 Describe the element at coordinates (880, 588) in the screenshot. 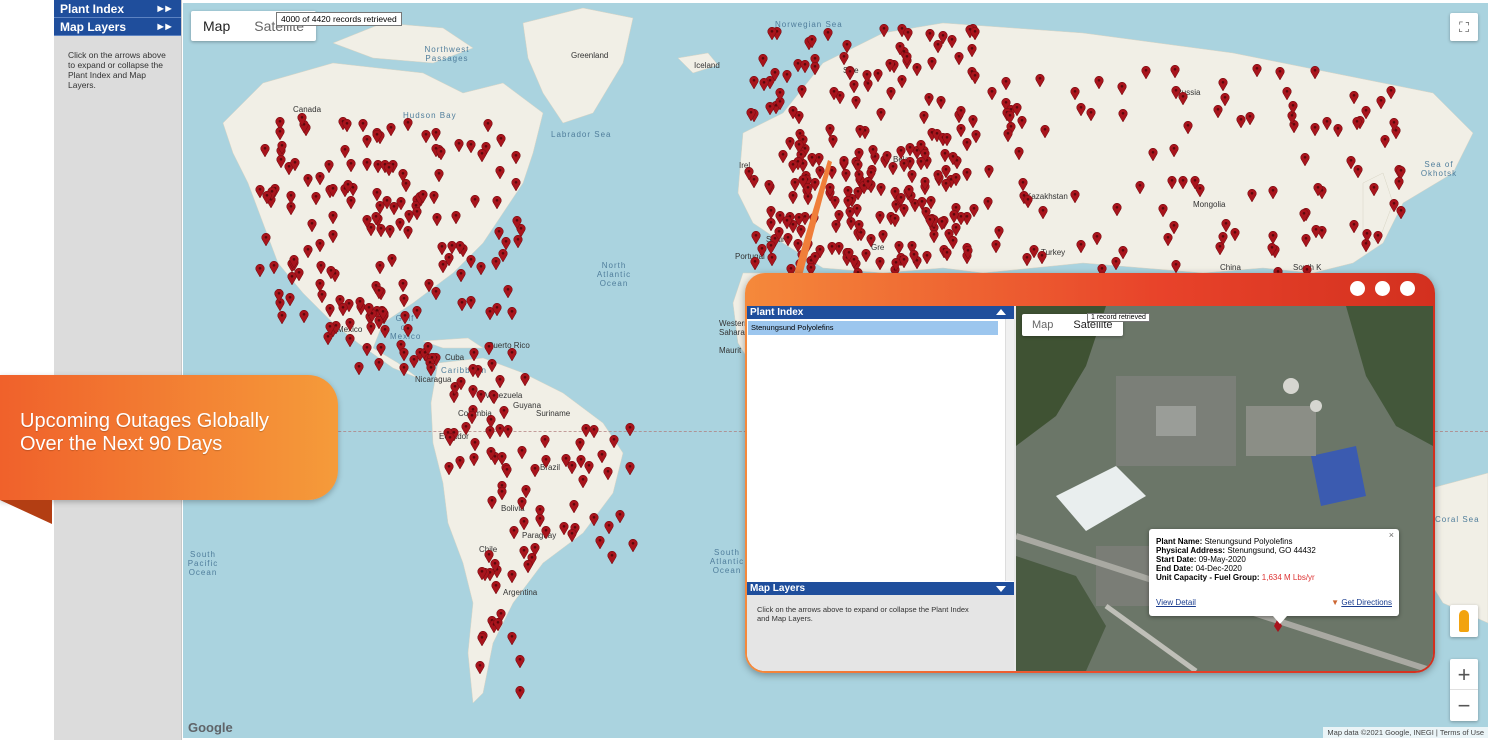

I see `map-layers-header: Map Layers` at that location.